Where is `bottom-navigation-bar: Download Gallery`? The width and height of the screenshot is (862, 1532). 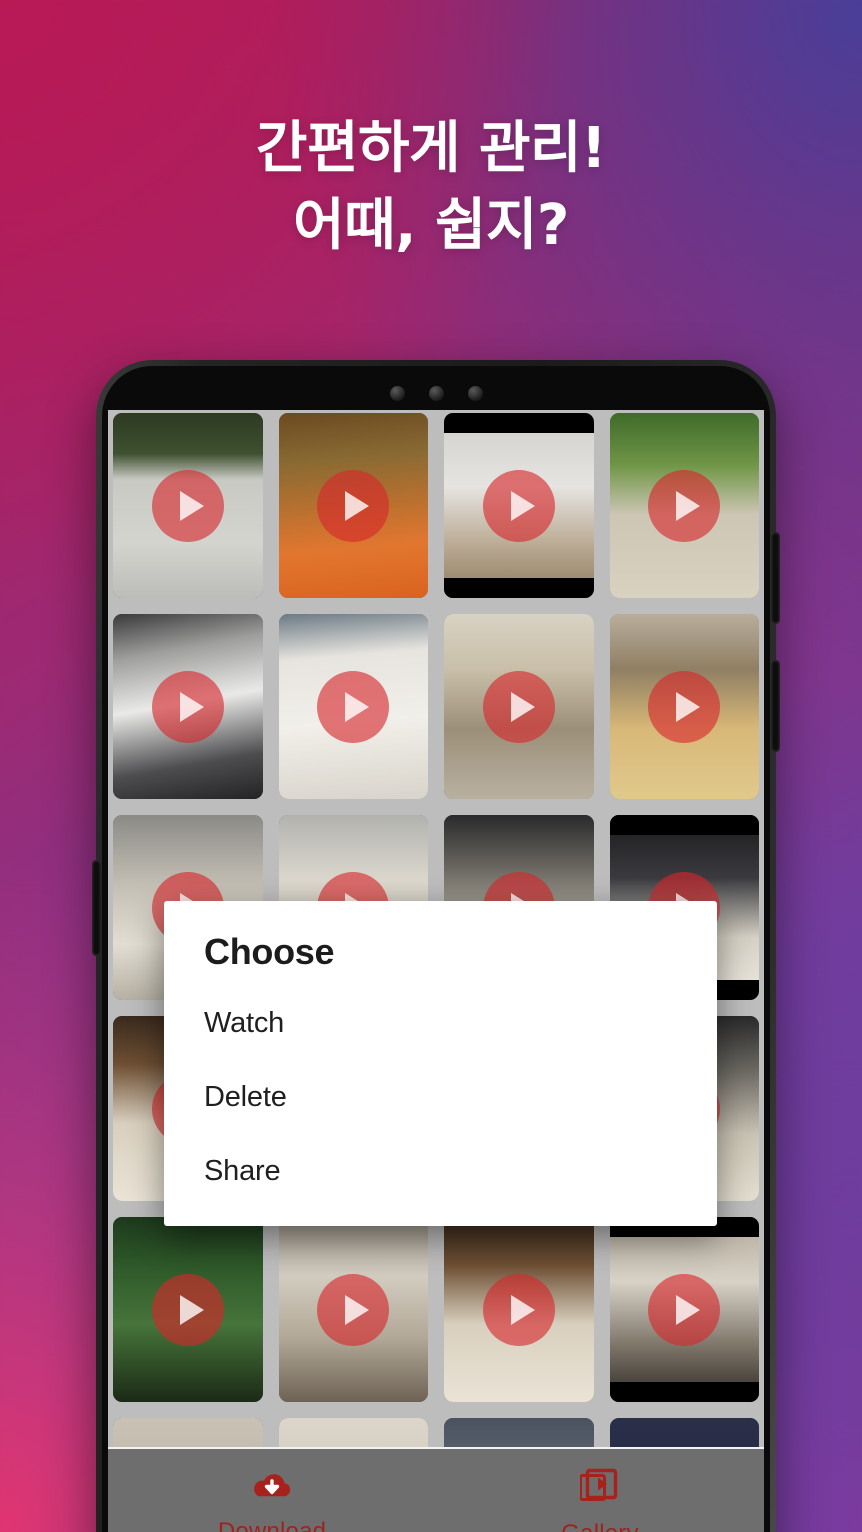 bottom-navigation-bar: Download Gallery is located at coordinates (436, 1489).